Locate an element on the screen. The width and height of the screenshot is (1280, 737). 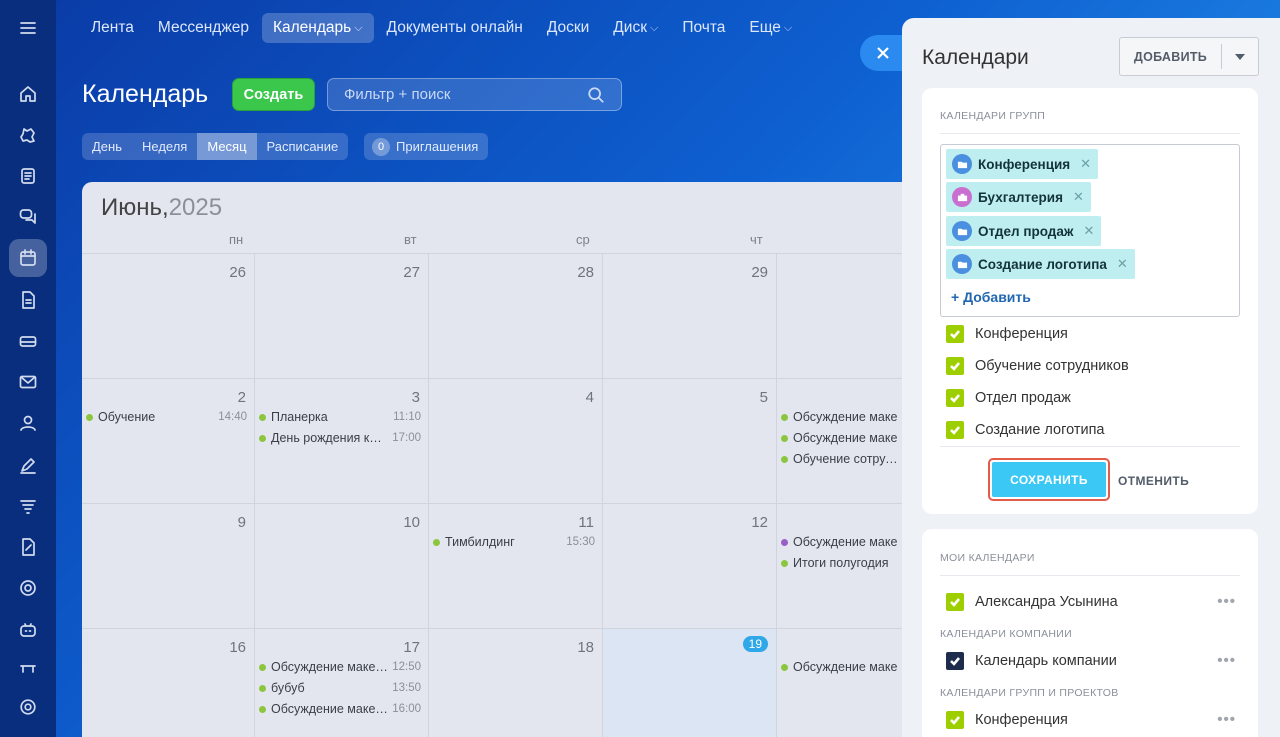
calendar-row: Александра Усынина is located at coordinates (1032, 602).